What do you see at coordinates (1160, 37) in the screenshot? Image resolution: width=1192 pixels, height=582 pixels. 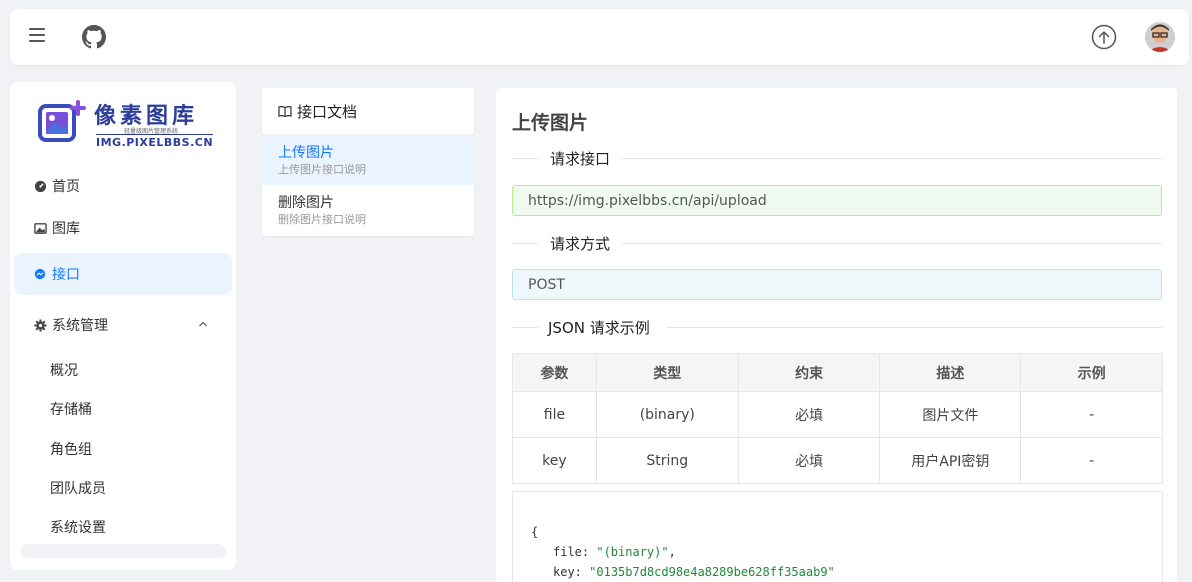 I see `user-avatar` at bounding box center [1160, 37].